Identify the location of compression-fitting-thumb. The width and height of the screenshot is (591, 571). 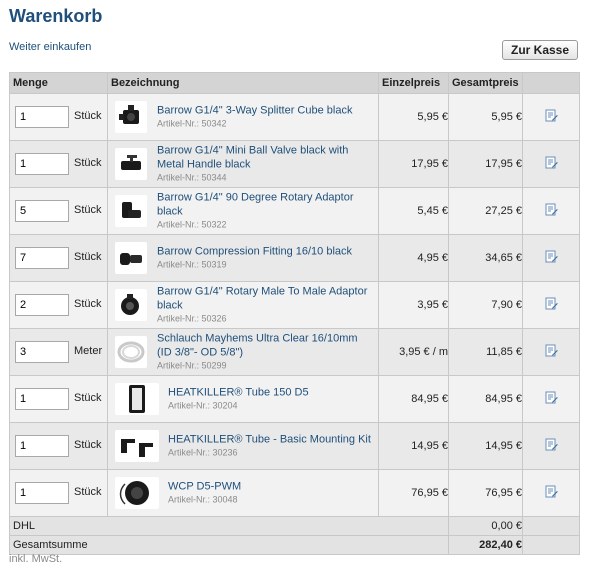
(131, 258).